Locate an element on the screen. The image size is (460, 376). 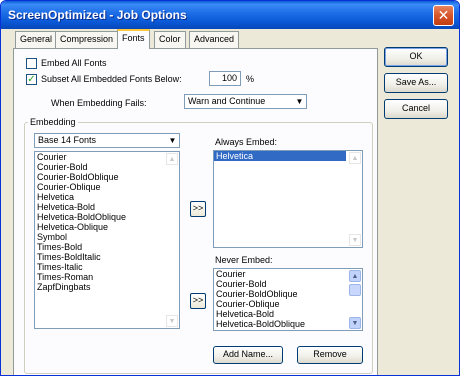
always-embed-list: Helvetica ▲ ▼ is located at coordinates (288, 199).